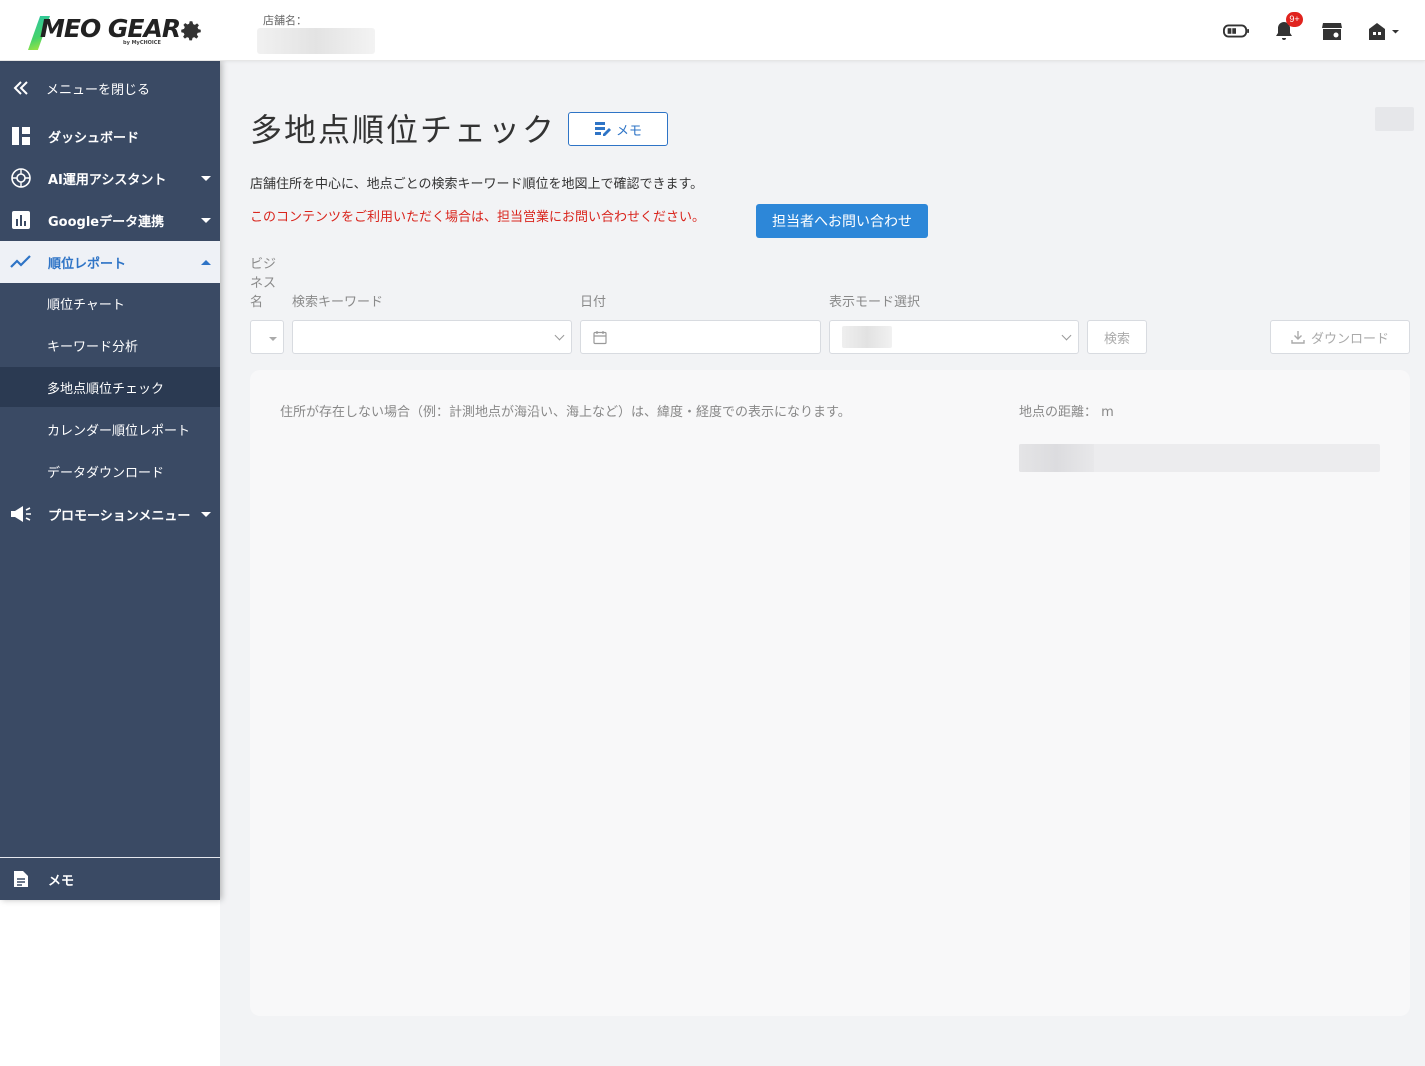 The image size is (1425, 1066). Describe the element at coordinates (106, 389) in the screenshot. I see `sidebar-subitem-label: 多地点順位チェック` at that location.